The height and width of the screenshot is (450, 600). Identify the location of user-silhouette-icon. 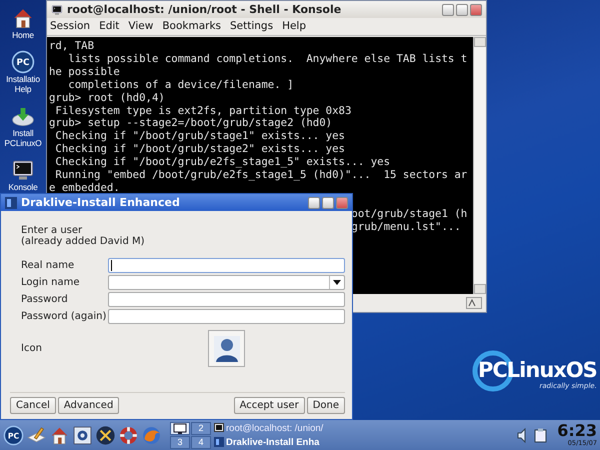
(226, 348).